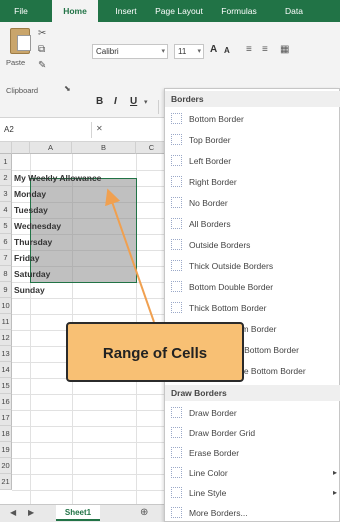 The image size is (340, 522). What do you see at coordinates (130, 255) in the screenshot?
I see `annotation-arrow` at bounding box center [130, 255].